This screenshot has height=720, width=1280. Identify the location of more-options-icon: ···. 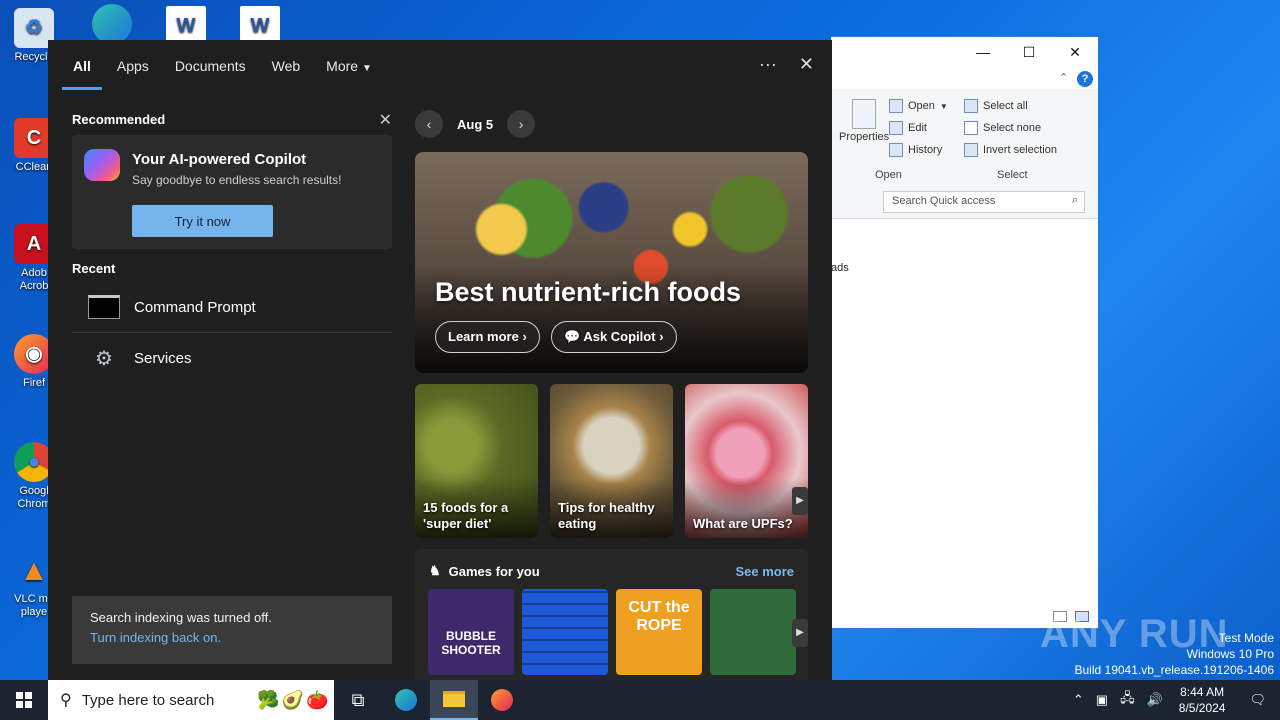
(768, 64).